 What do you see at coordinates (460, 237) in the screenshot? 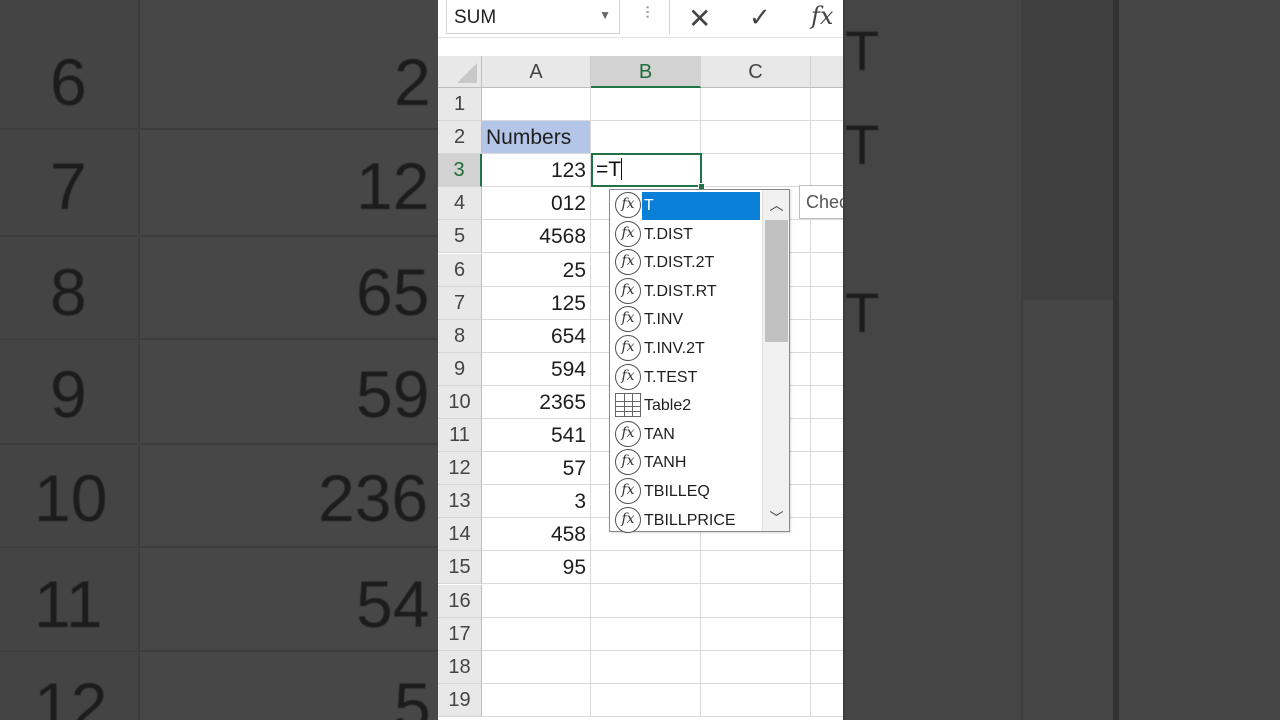
I see `row-header-5: 5` at bounding box center [460, 237].